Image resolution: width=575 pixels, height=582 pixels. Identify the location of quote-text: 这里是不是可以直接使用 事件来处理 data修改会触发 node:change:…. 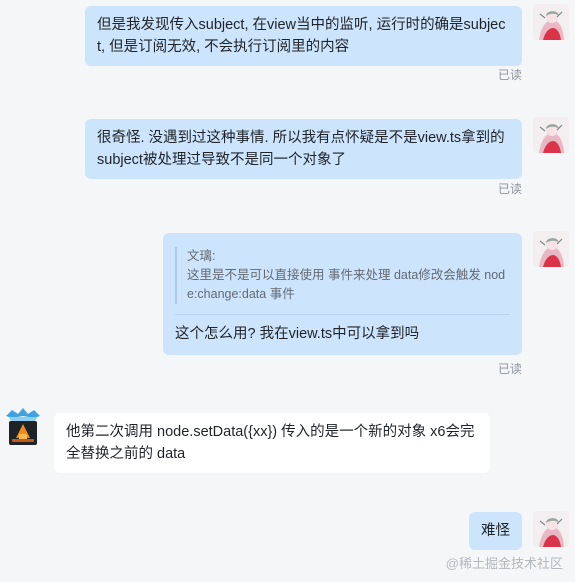
(346, 284).